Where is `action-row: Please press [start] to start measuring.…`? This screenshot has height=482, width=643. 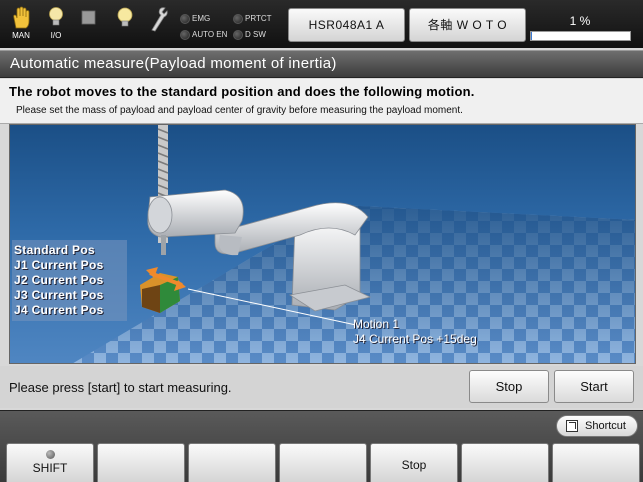 action-row: Please press [start] to start measuring.… is located at coordinates (321, 387).